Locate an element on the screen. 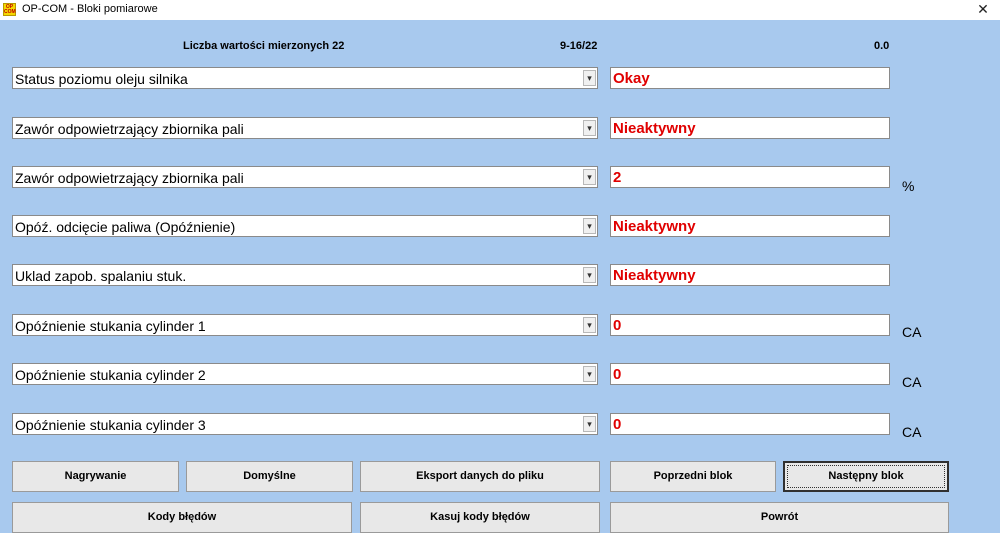  value-field-8: 0 is located at coordinates (750, 424).